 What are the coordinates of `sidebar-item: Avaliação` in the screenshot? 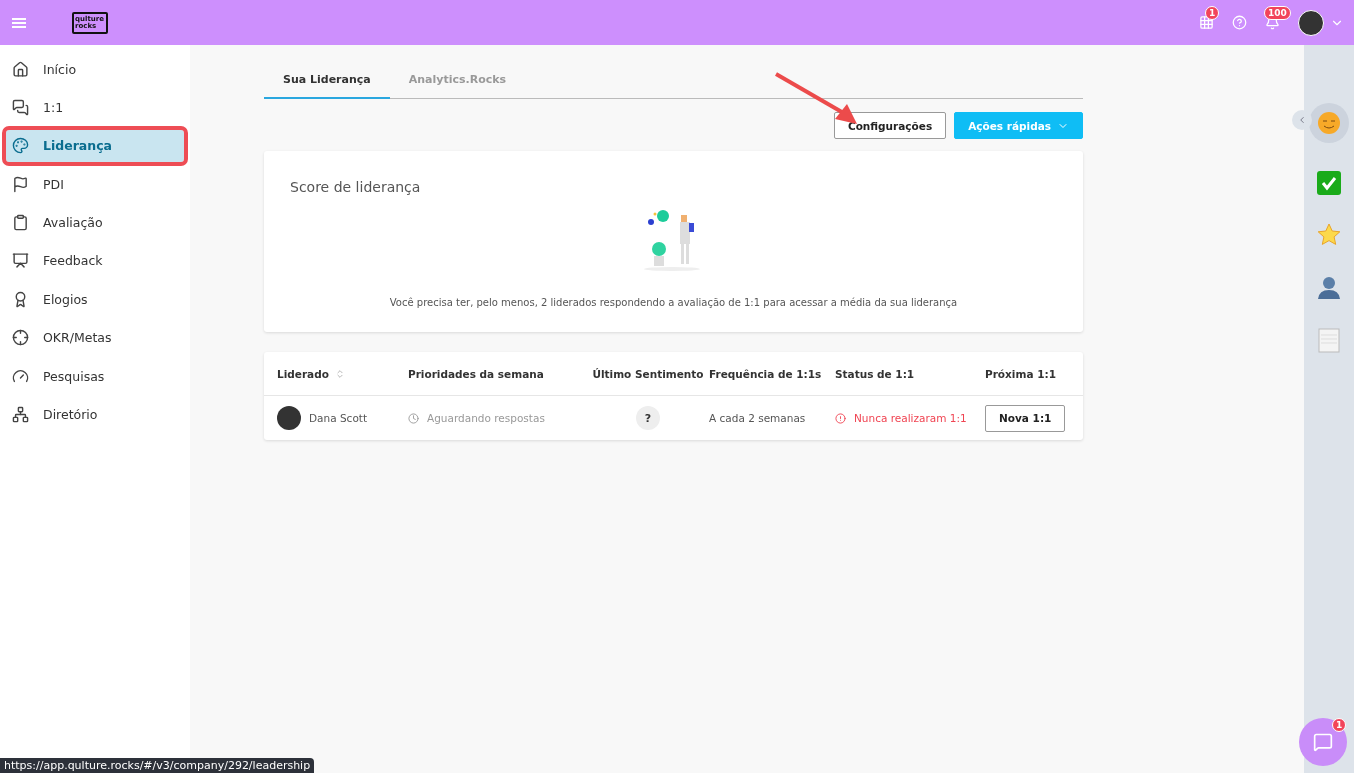 It's located at (95, 222).